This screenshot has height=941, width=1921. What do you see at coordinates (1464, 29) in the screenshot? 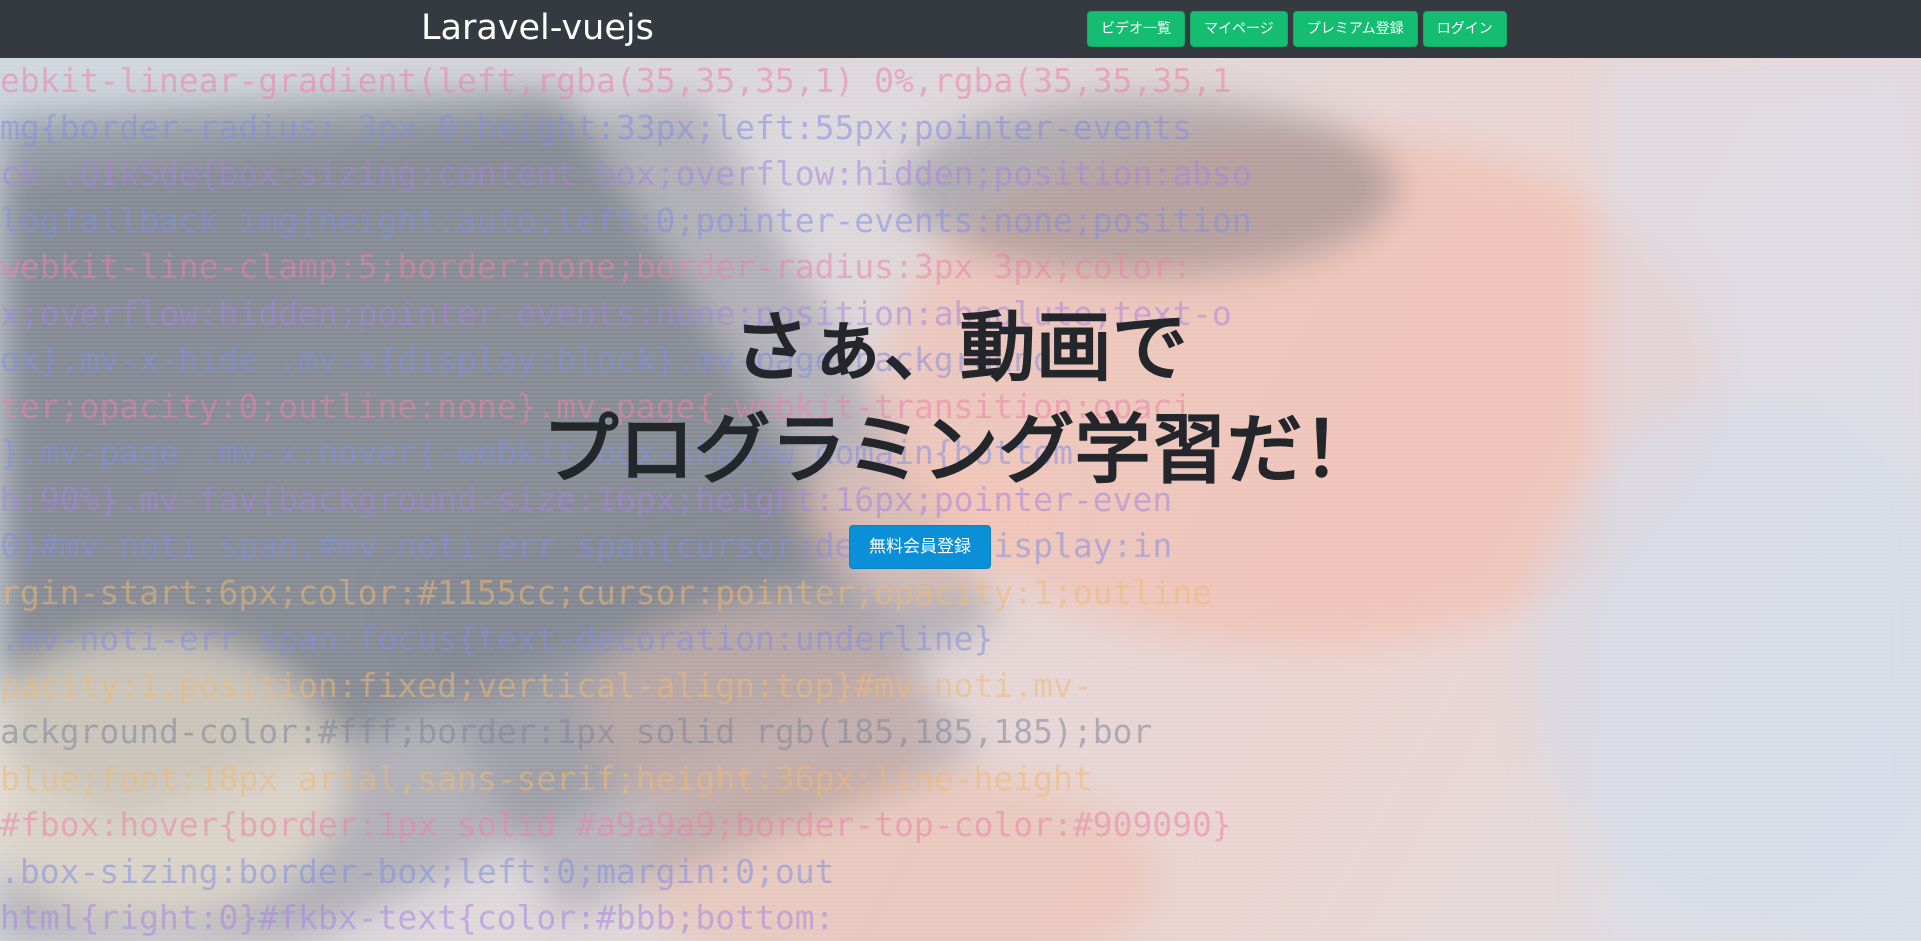
I see `login-button: ログイン` at bounding box center [1464, 29].